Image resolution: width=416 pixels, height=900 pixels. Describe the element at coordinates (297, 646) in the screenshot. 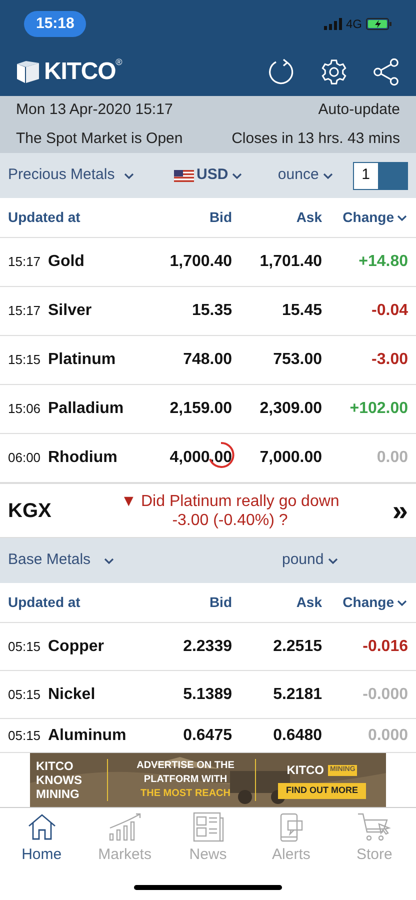

I see `ask-cell-text: 2.2515` at that location.